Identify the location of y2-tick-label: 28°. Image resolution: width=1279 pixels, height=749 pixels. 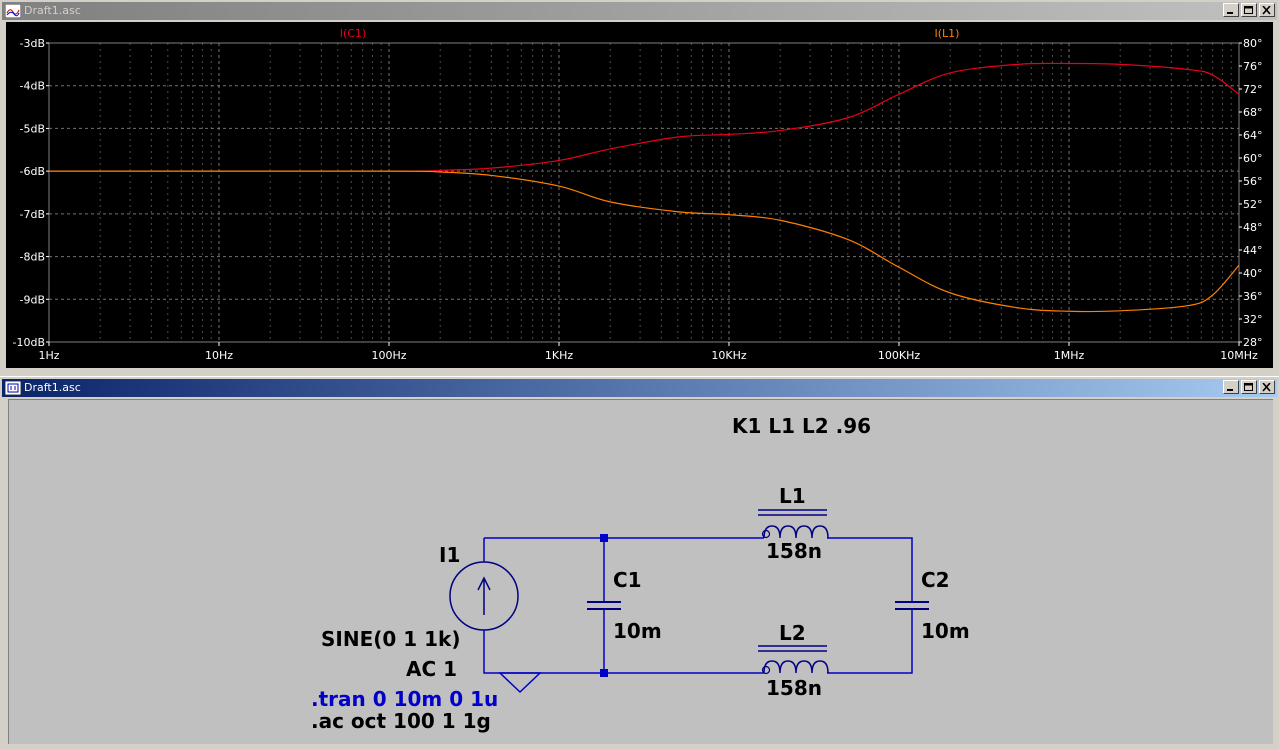
(1253, 342).